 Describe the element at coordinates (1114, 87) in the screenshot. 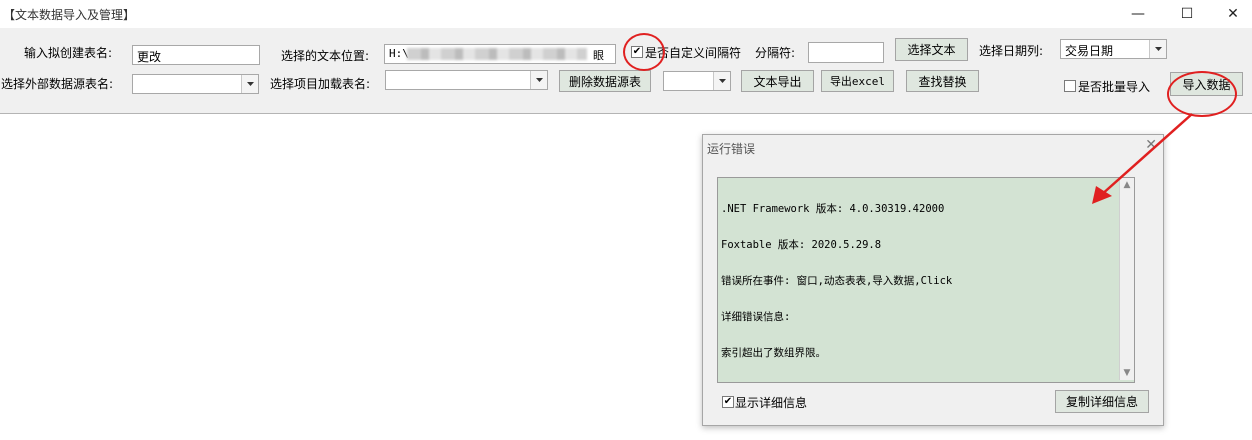

I see `batch-import-label: 是否批量导入` at that location.